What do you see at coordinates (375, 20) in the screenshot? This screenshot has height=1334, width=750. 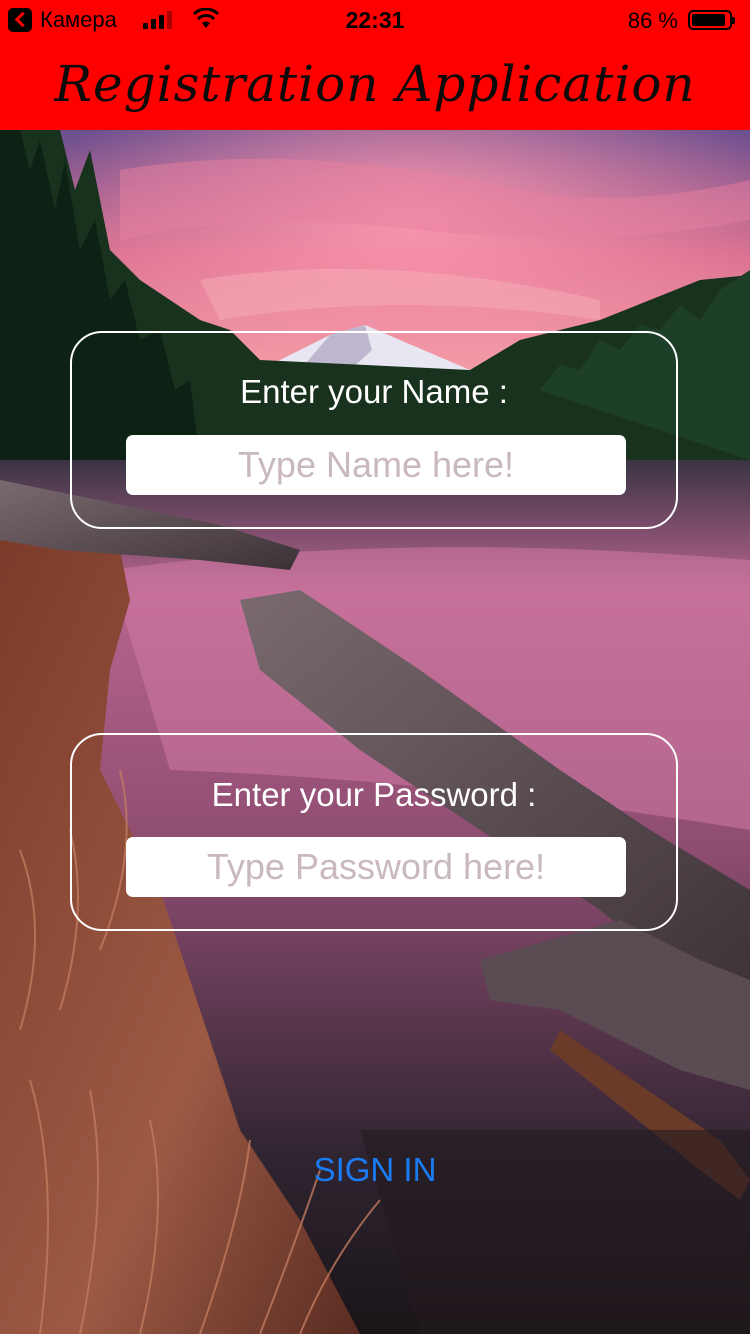 I see `status-bar: Камера 22:31 86 %` at bounding box center [375, 20].